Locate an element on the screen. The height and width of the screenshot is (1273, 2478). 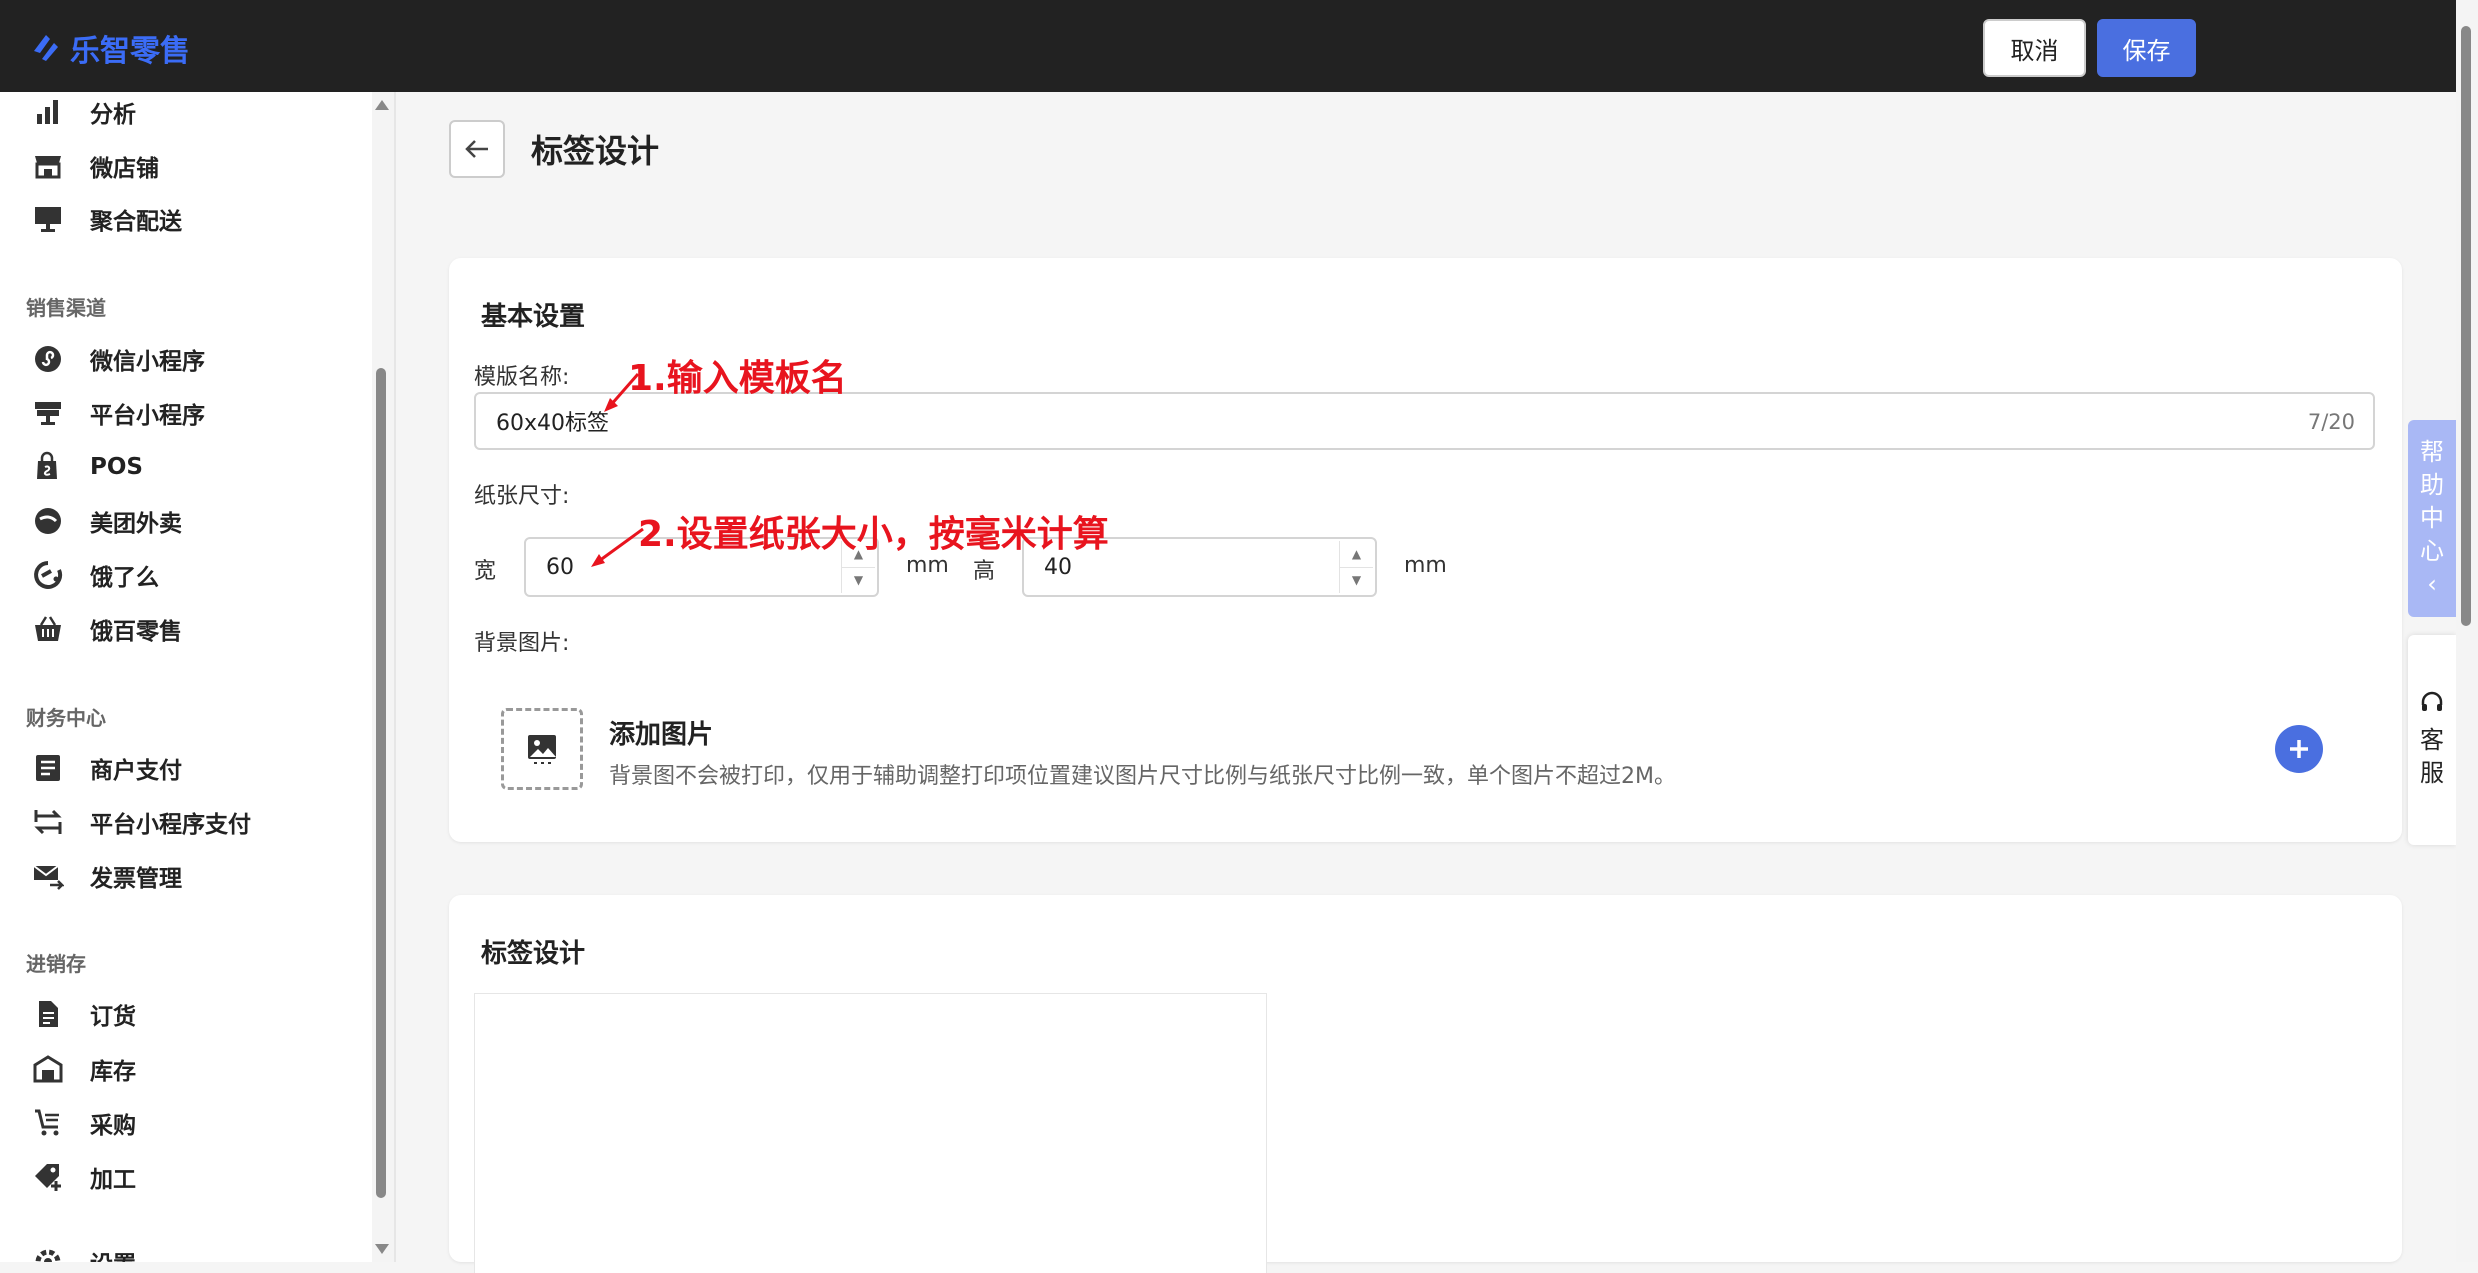
sidebar-item-label: 平台小程序 is located at coordinates (147, 416).